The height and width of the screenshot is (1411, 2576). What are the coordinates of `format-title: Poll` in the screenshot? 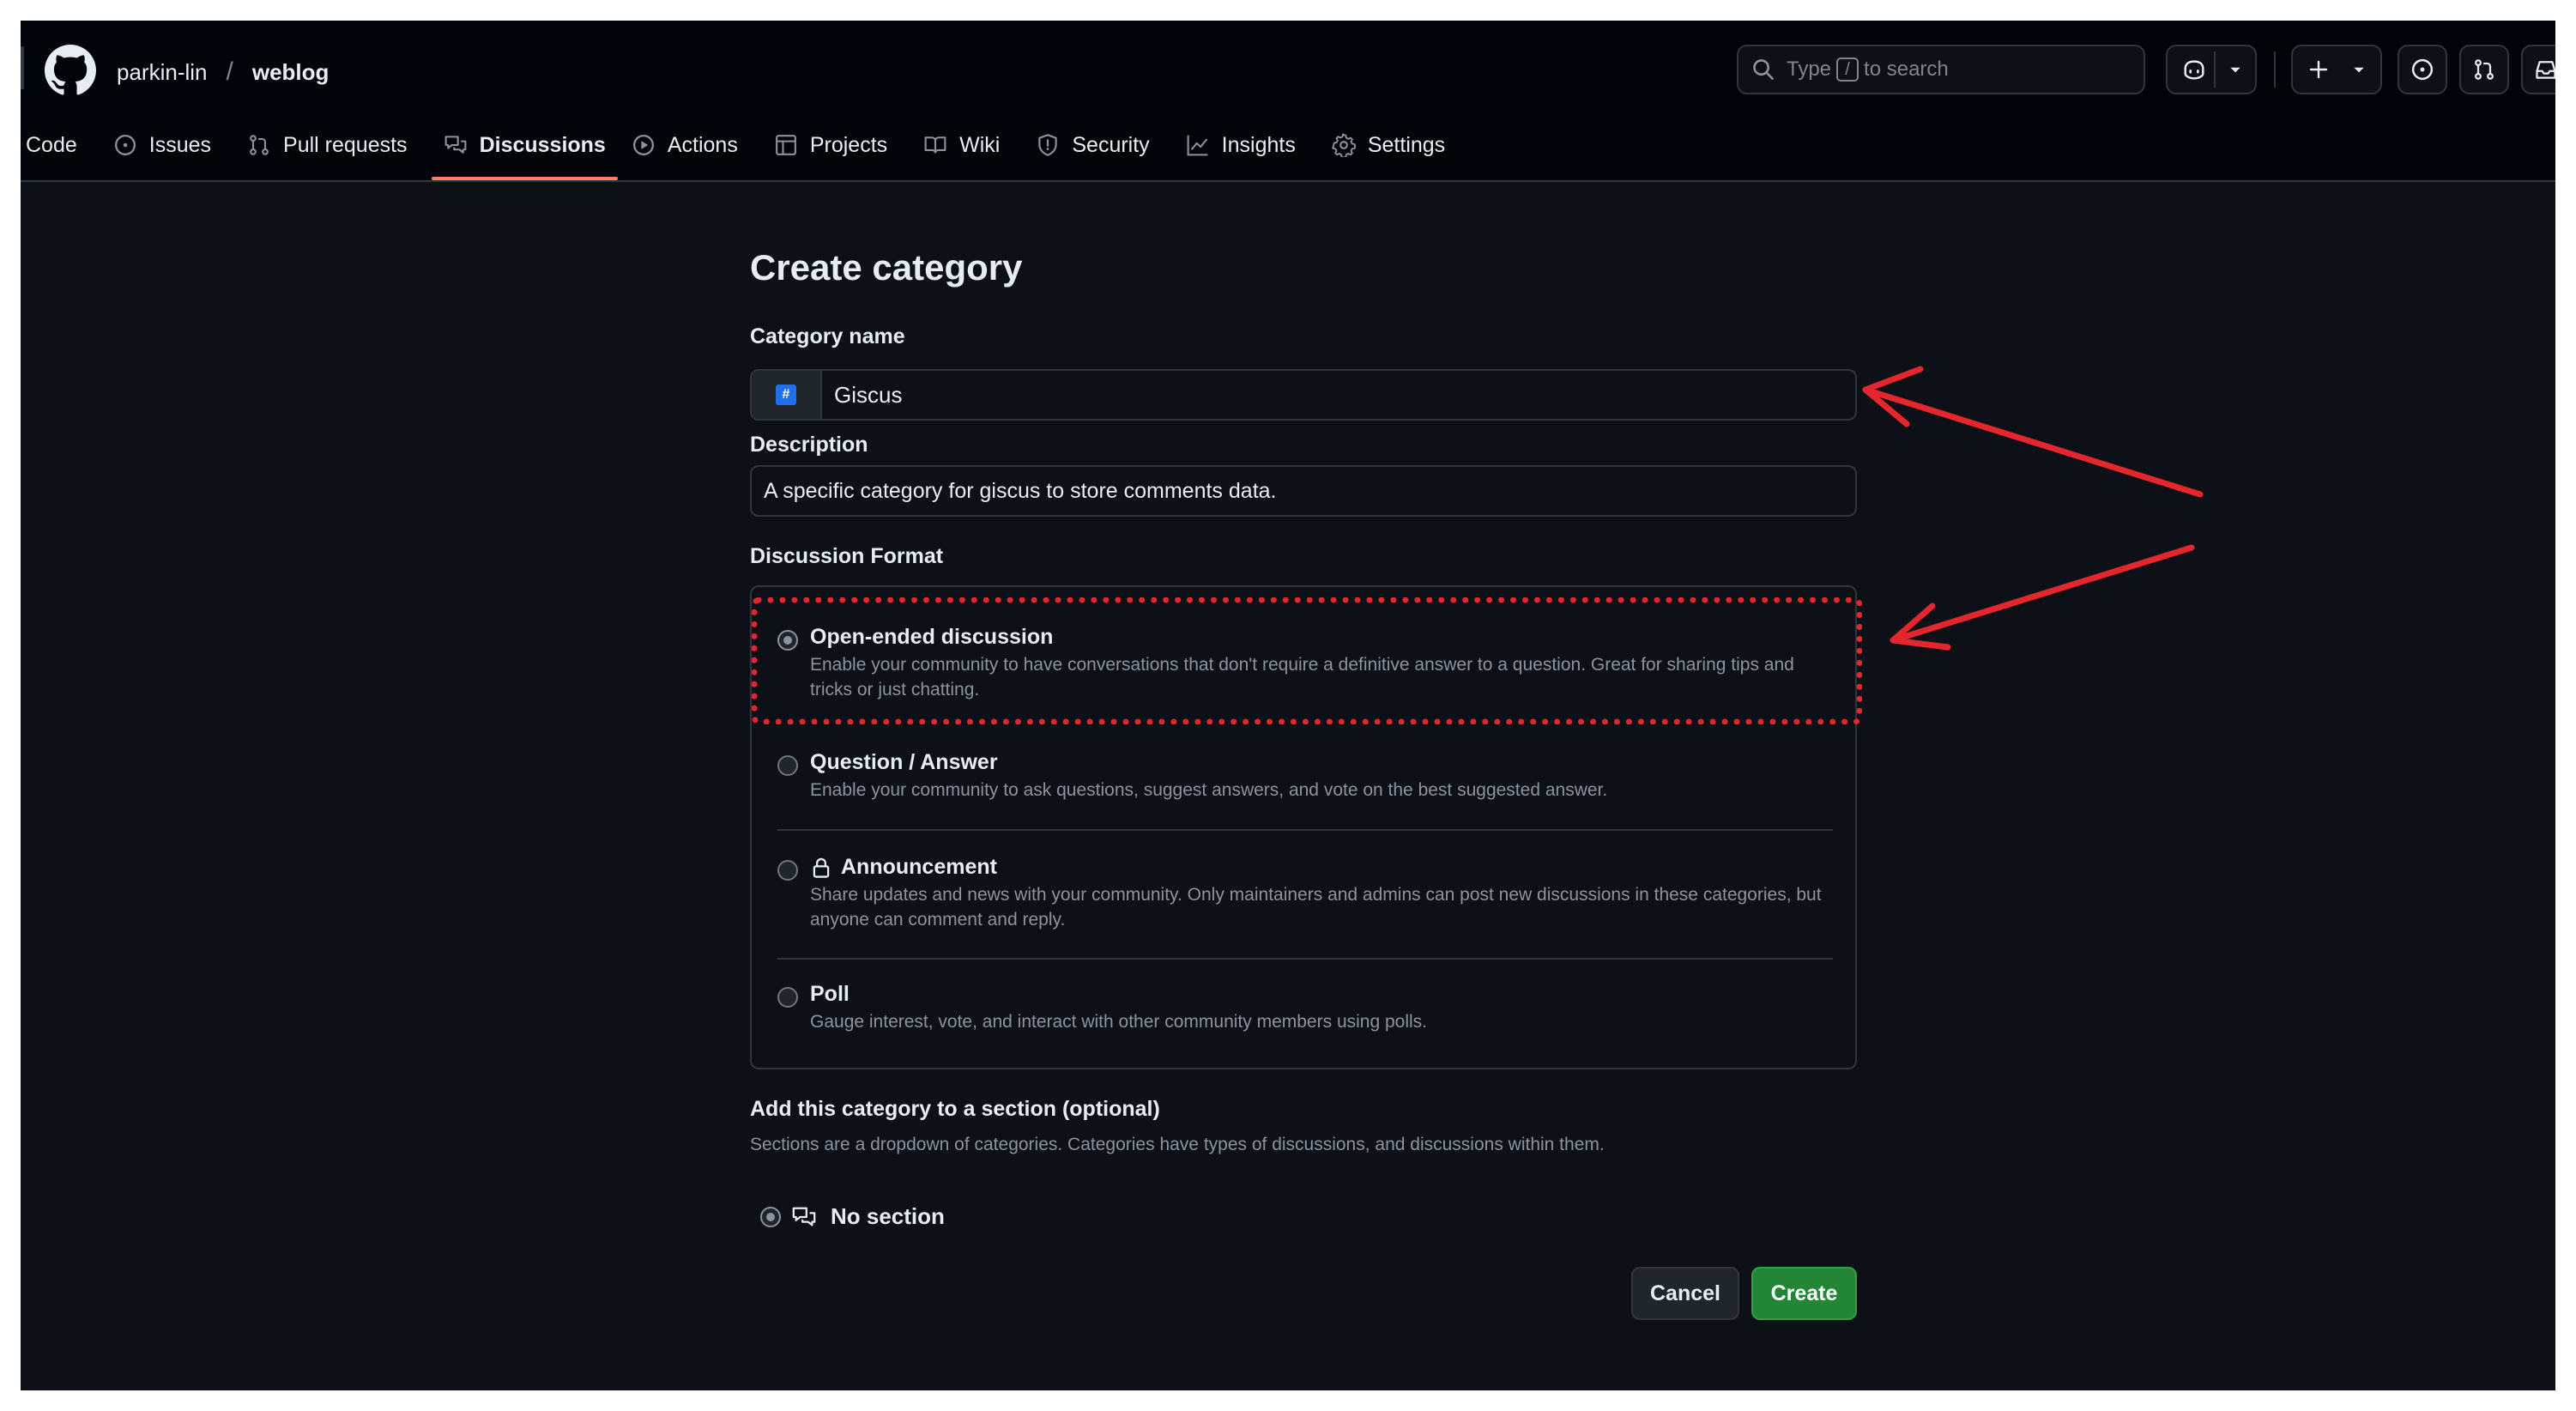 It's located at (830, 994).